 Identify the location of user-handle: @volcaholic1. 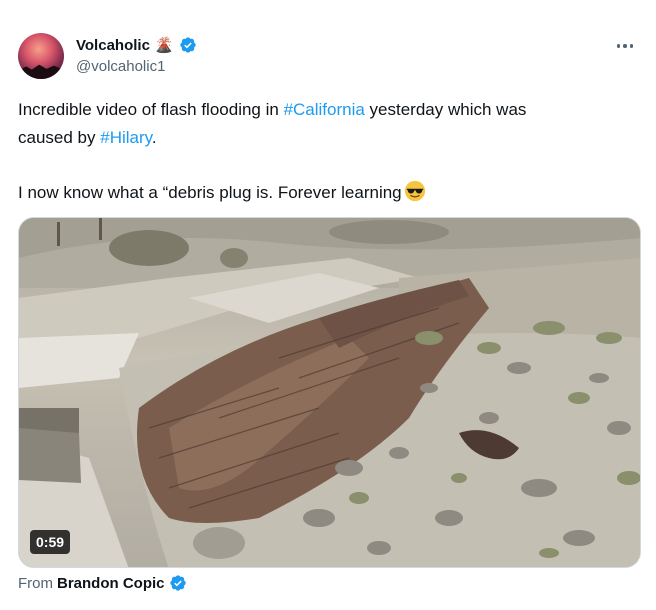
(120, 66).